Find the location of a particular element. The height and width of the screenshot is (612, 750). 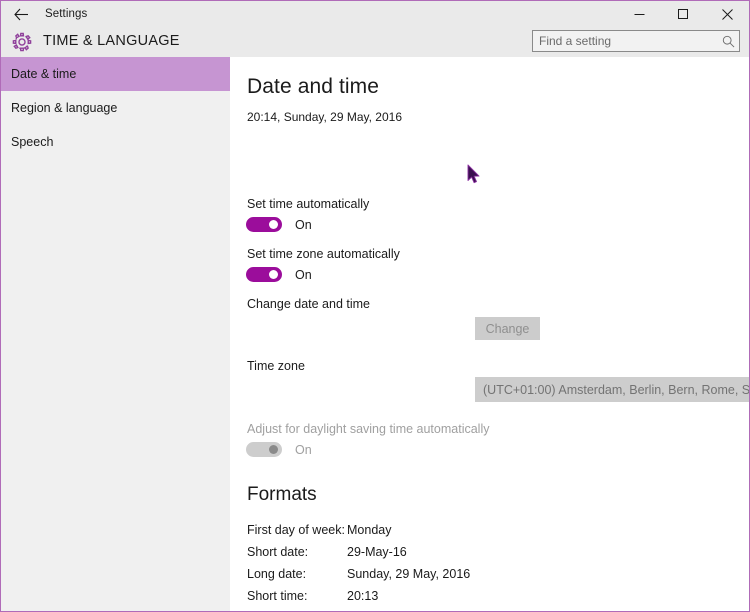

header-band: TIME & LANGUAGE is located at coordinates (375, 42).